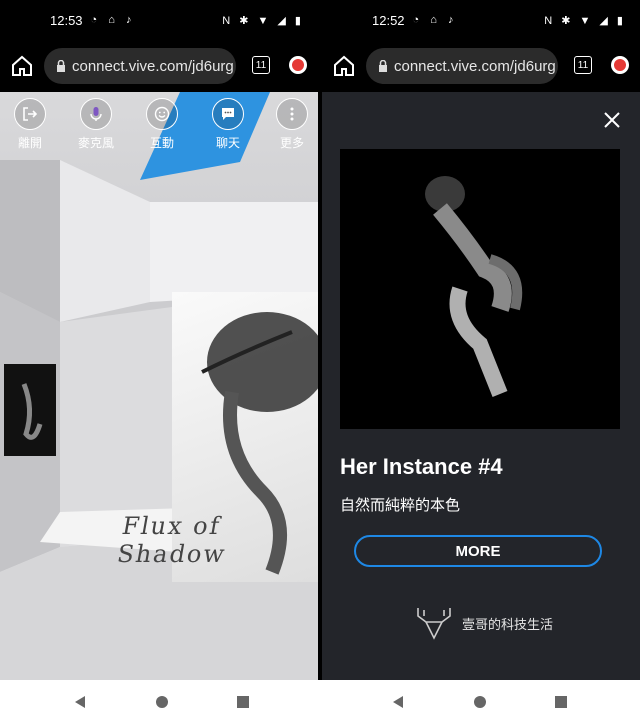 Image resolution: width=640 pixels, height=723 pixels. I want to click on microphone-label: 麥克風, so click(95, 143).